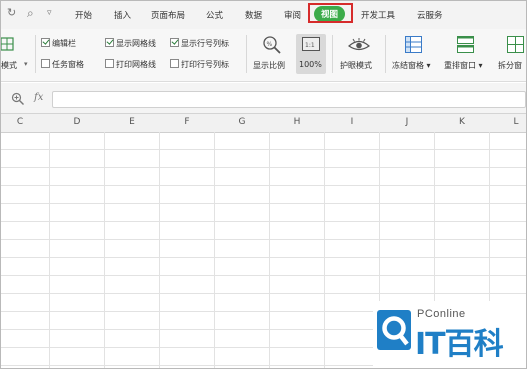 This screenshot has height=369, width=527. Describe the element at coordinates (168, 15) in the screenshot. I see `tab-page-layout: 页面布局` at that location.